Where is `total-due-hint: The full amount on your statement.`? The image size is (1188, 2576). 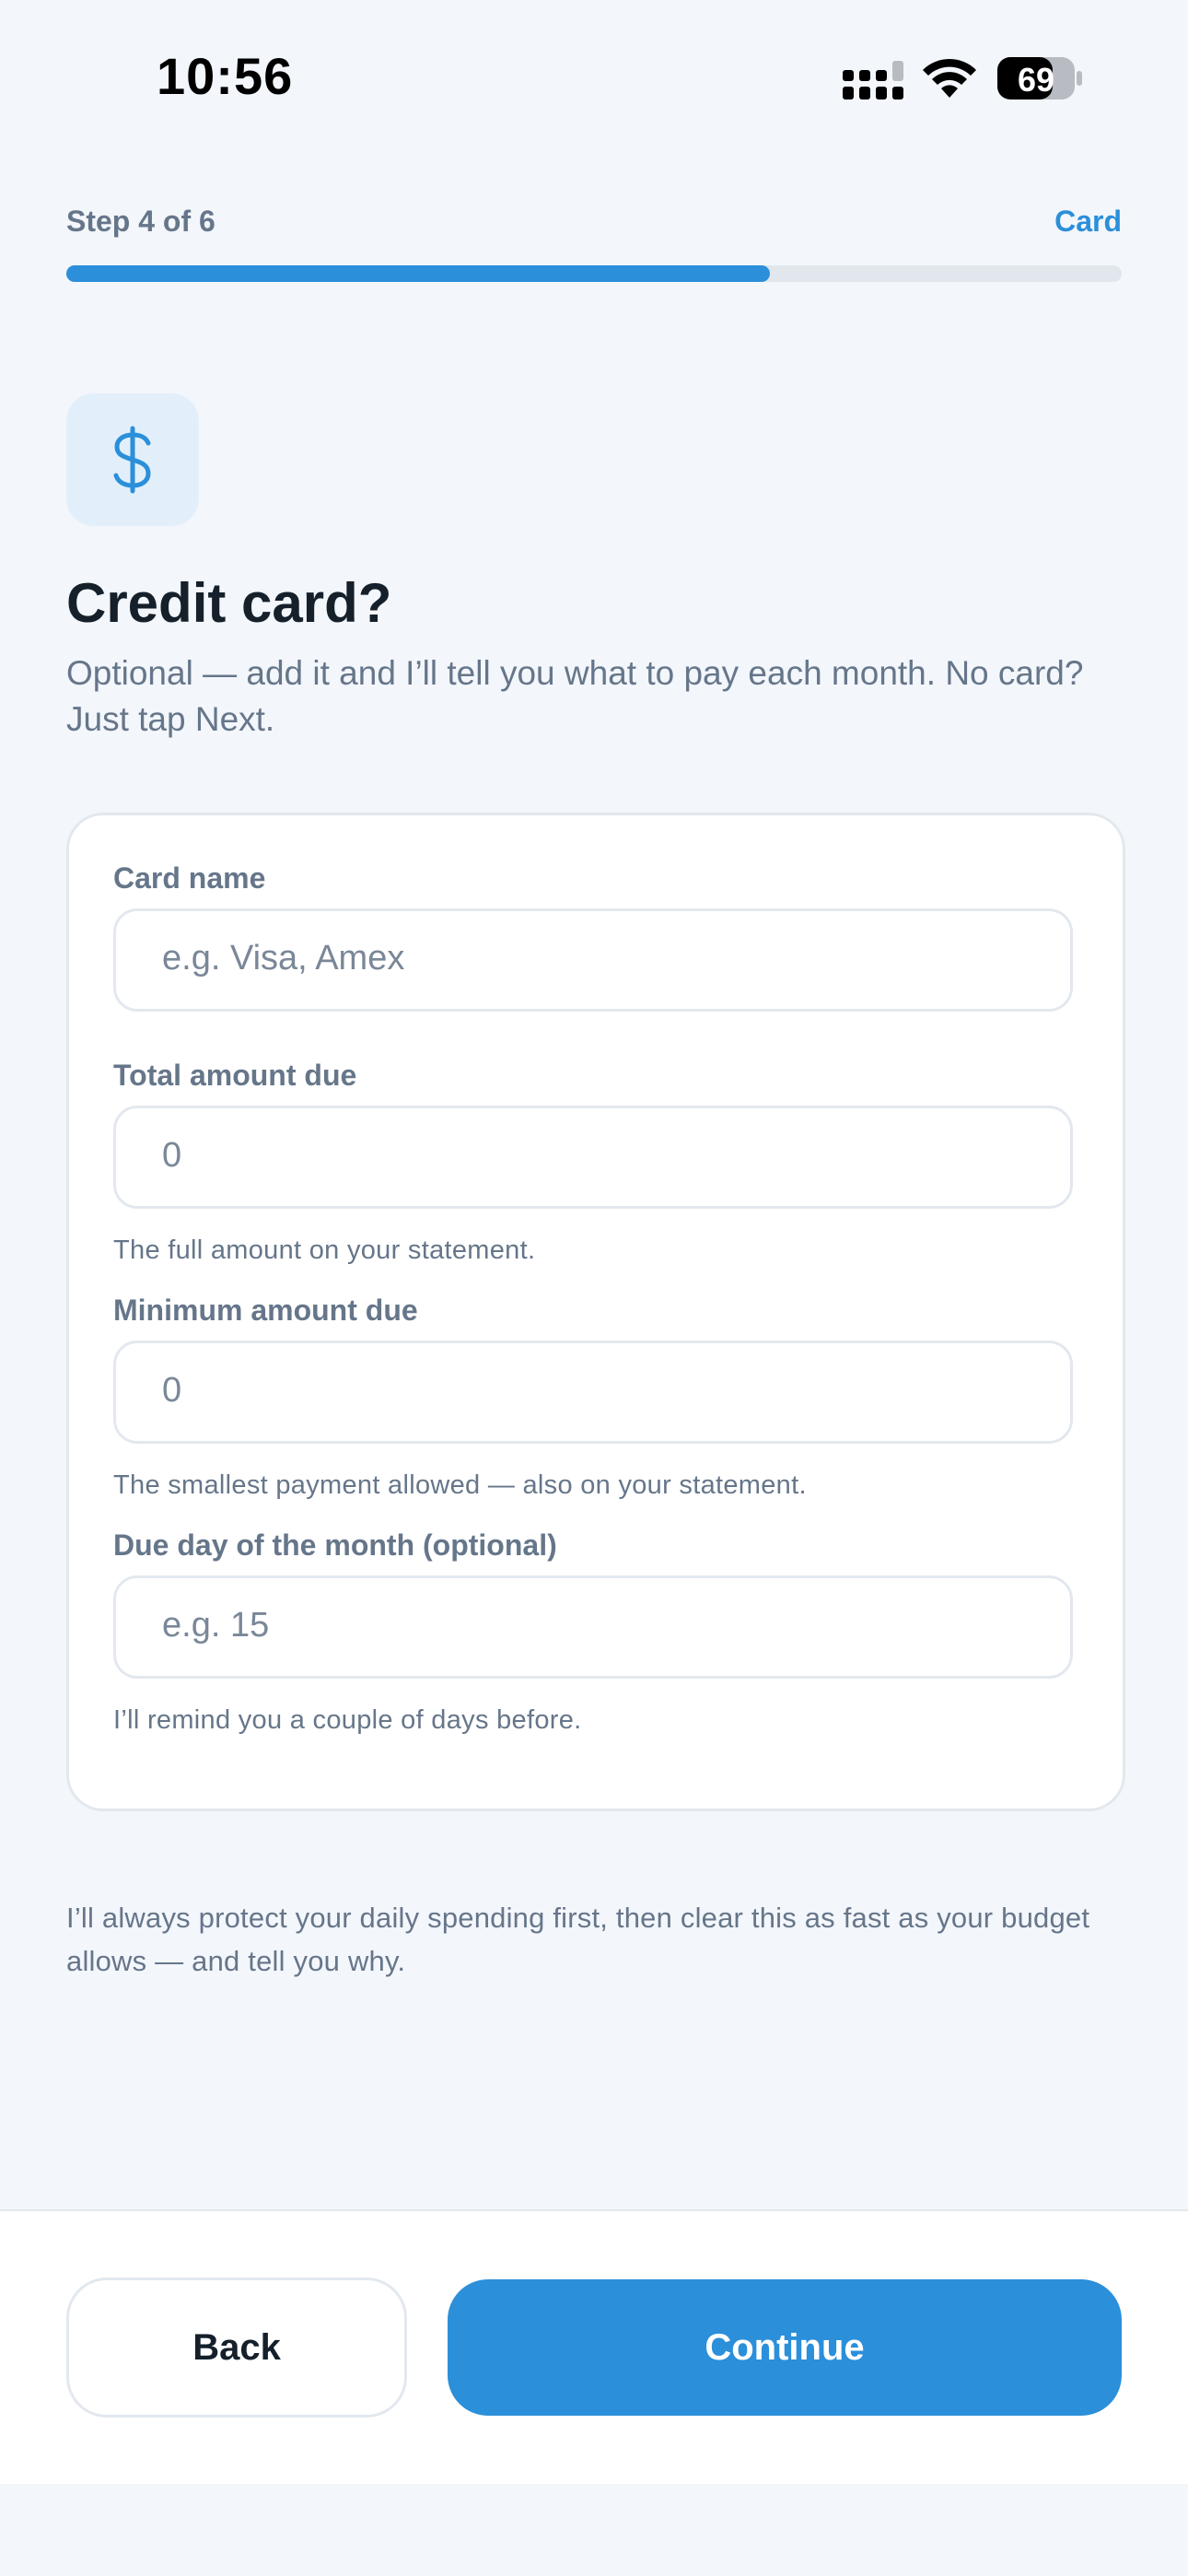 total-due-hint: The full amount on your statement. is located at coordinates (324, 1250).